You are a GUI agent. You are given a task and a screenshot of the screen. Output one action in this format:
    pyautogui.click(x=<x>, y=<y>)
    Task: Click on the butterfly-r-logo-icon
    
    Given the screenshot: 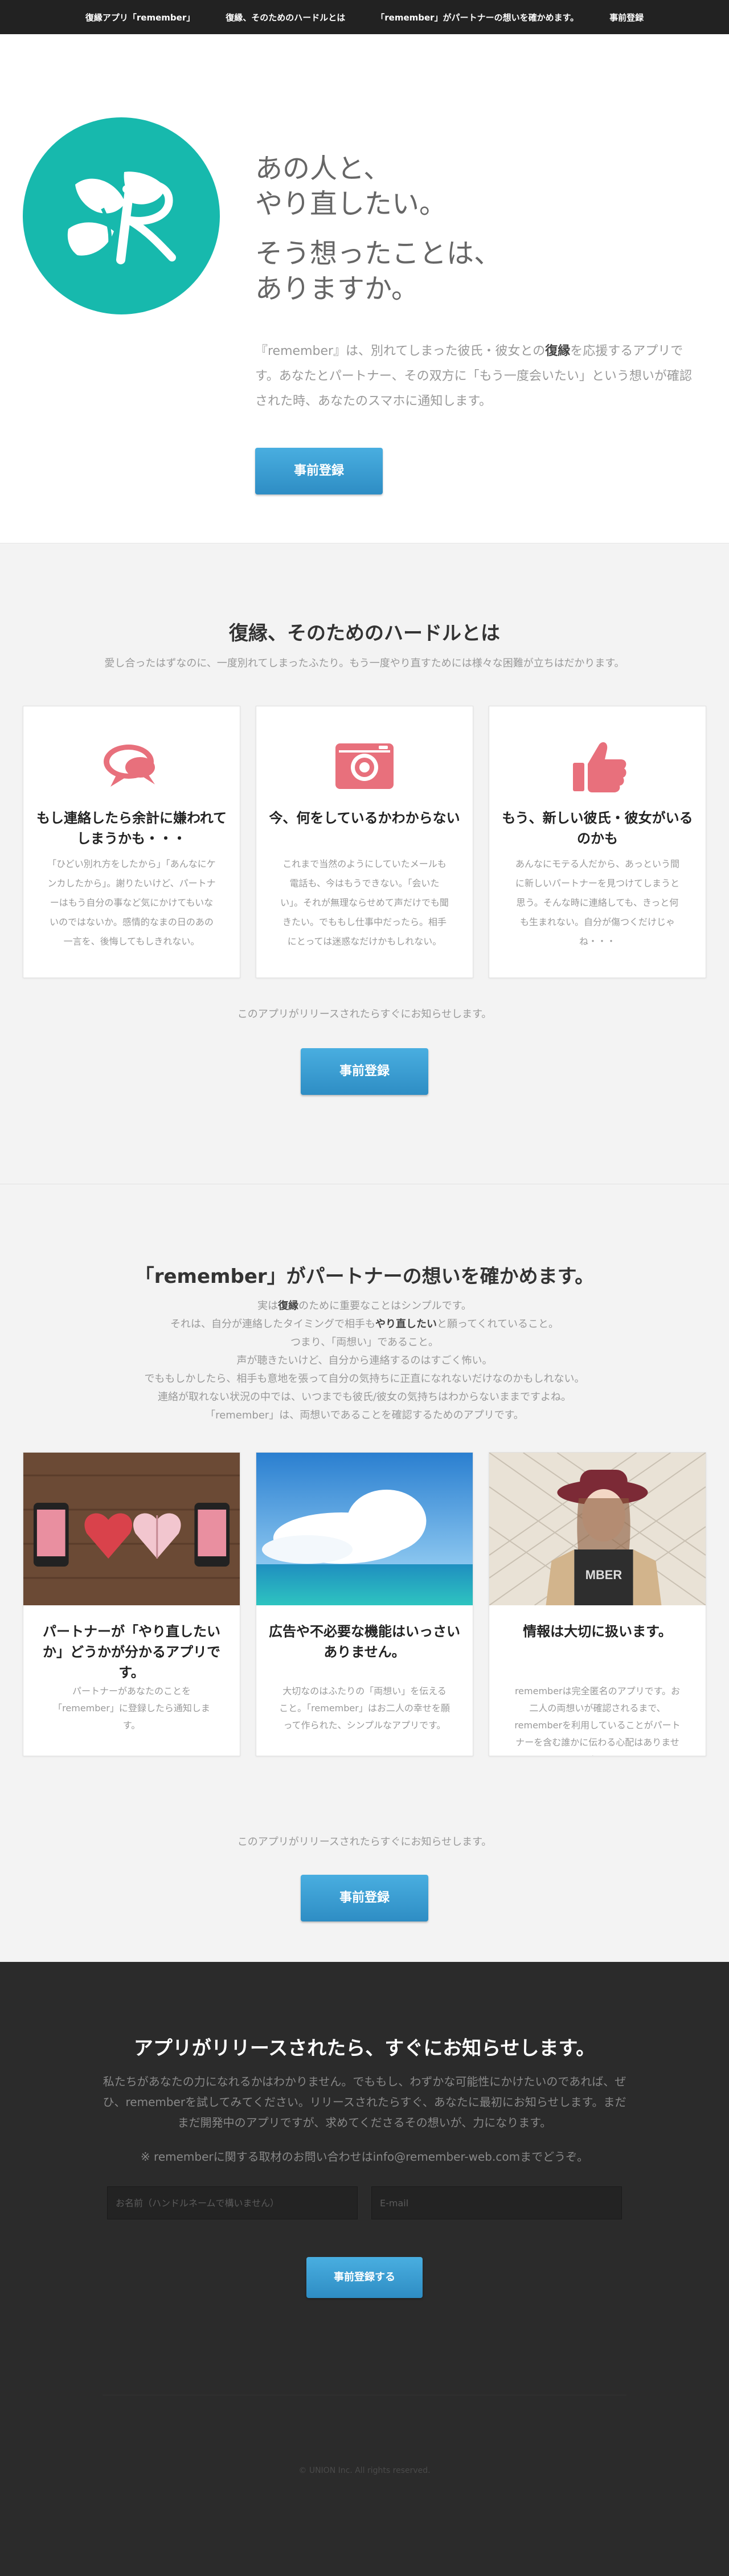 What is the action you would take?
    pyautogui.click(x=121, y=218)
    